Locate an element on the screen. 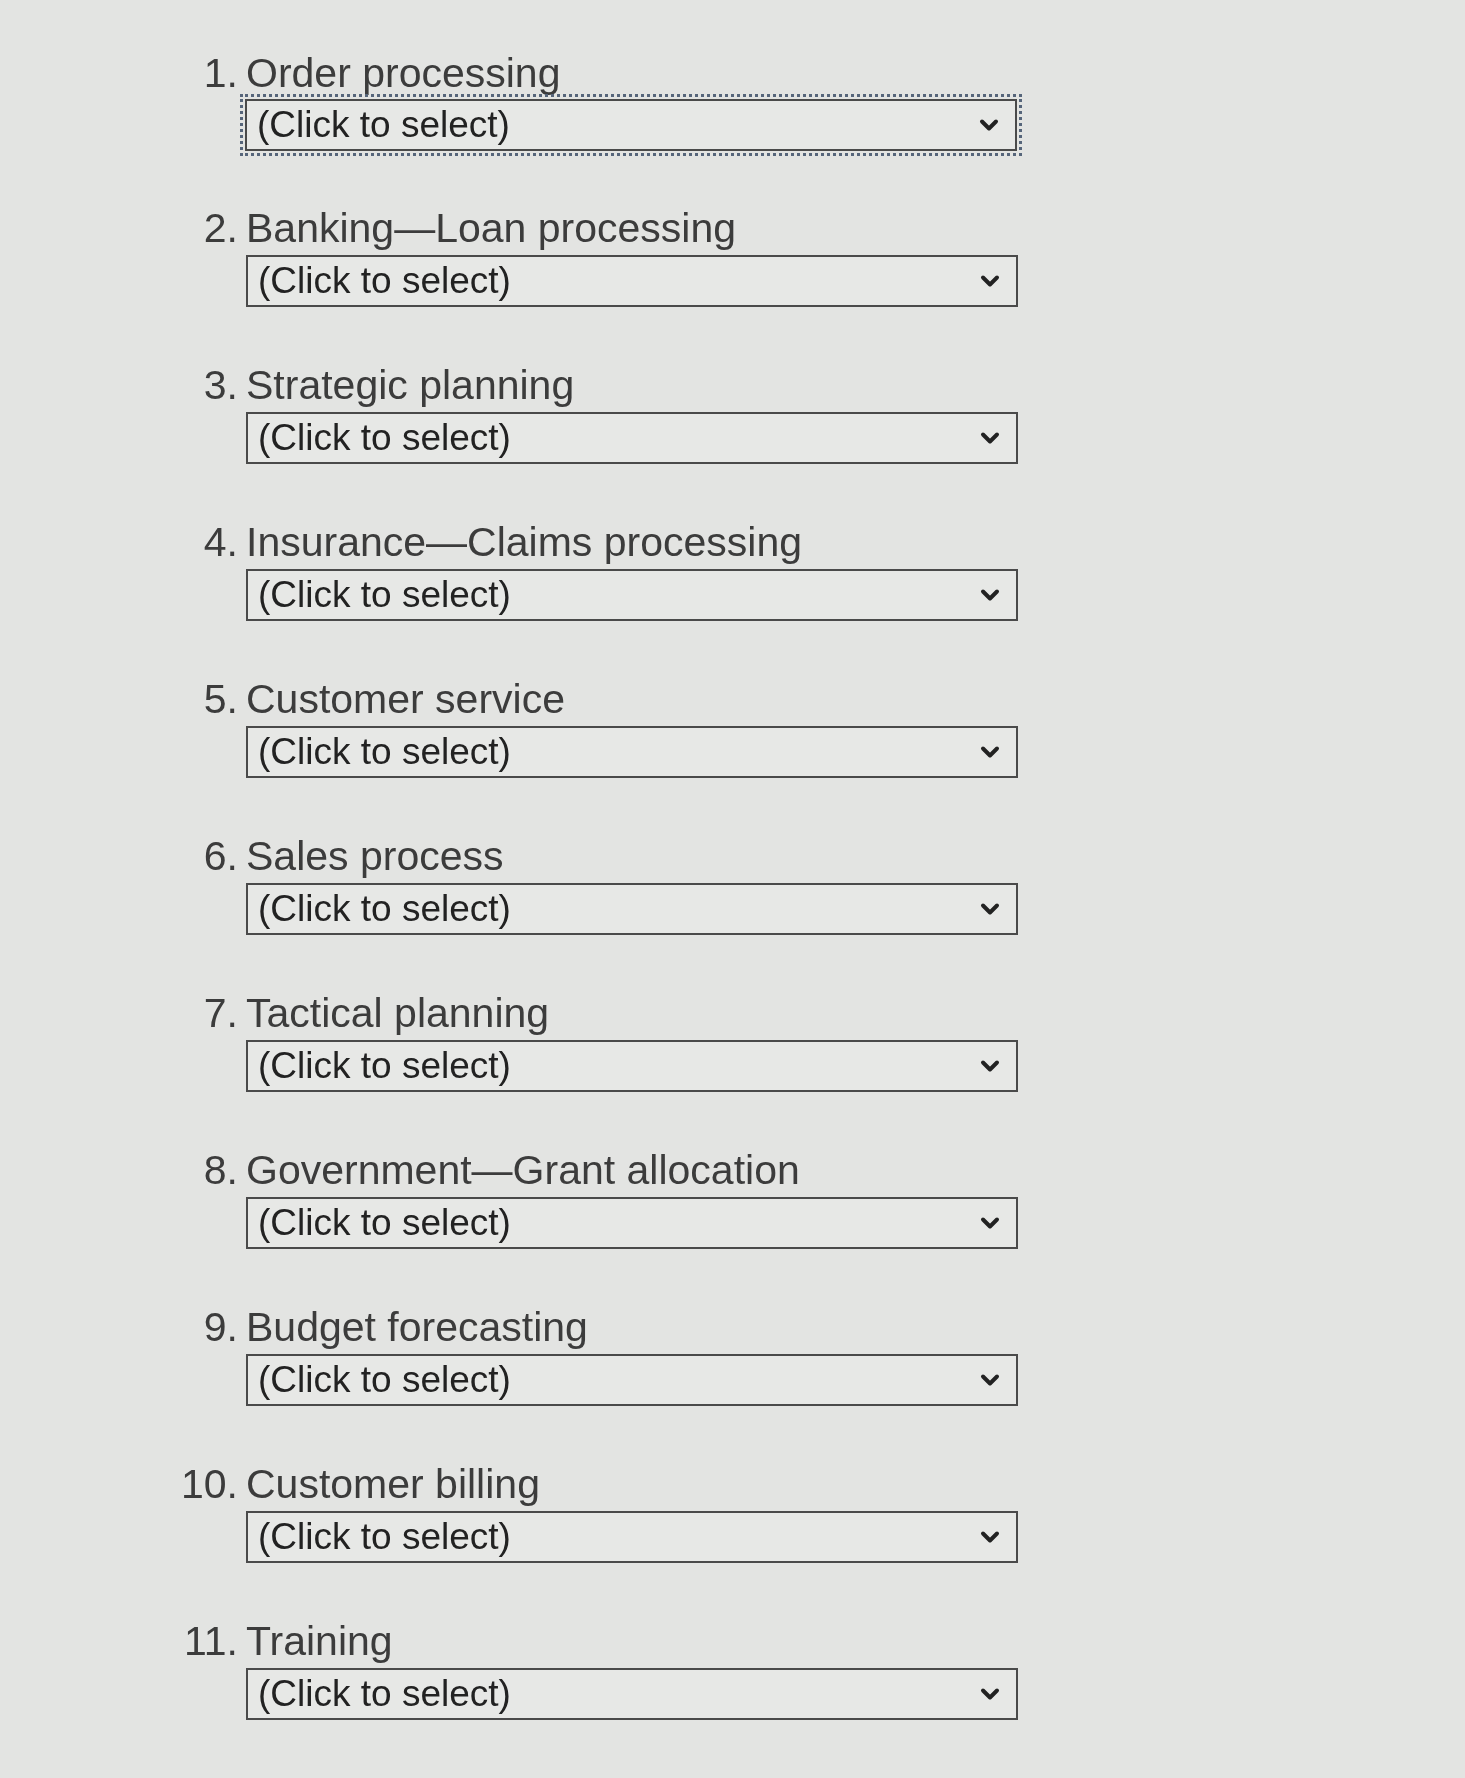 The height and width of the screenshot is (1778, 1465). item-number: 6. is located at coordinates (220, 856).